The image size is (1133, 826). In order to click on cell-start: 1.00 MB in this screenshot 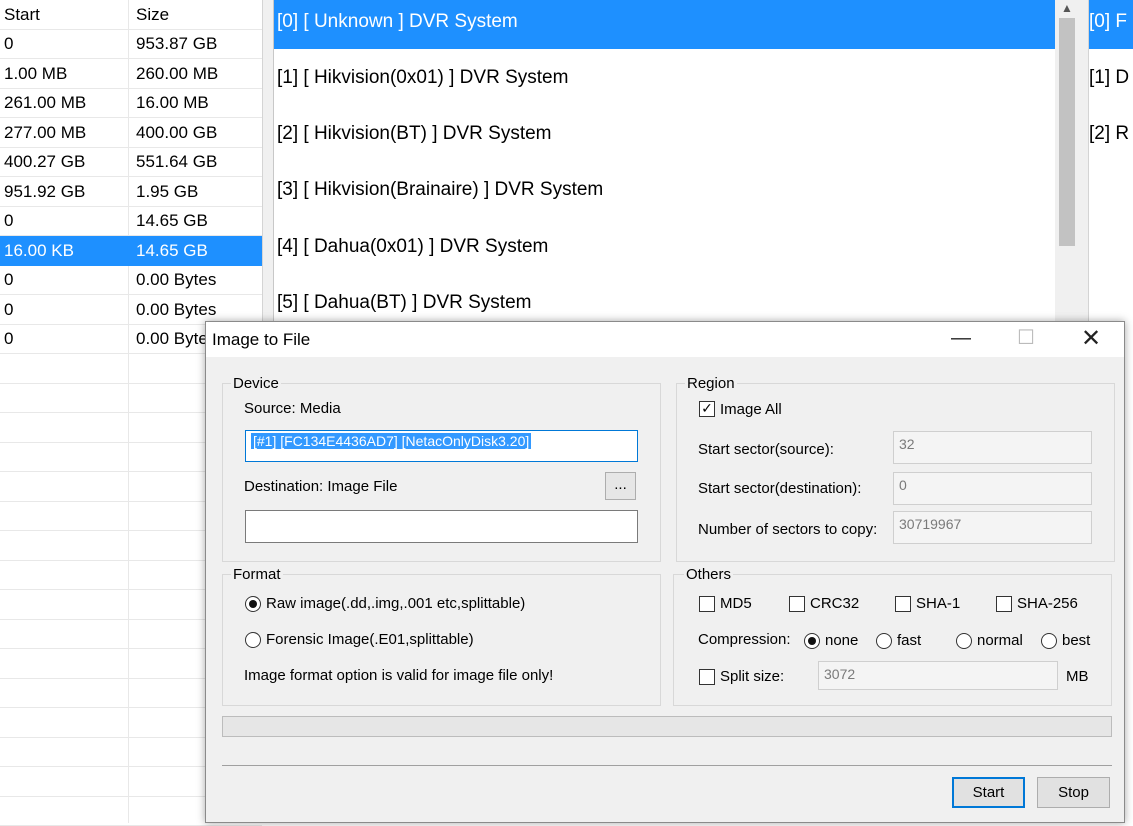, I will do `click(36, 73)`.